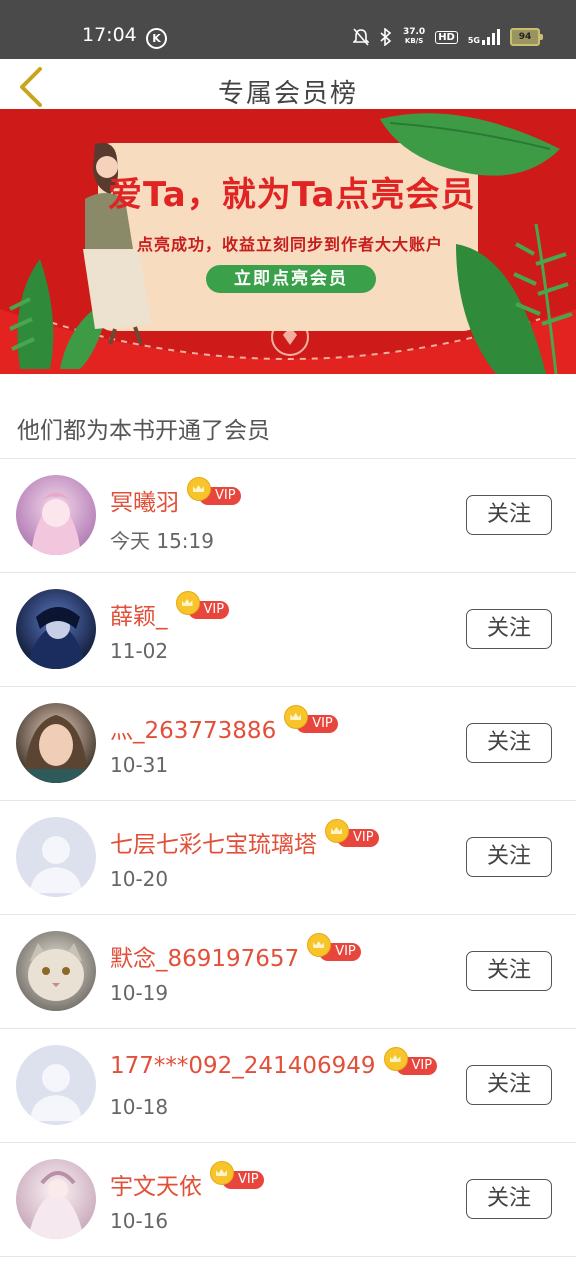 This screenshot has height=1280, width=576. Describe the element at coordinates (291, 279) in the screenshot. I see `light-up-member-button: 立即点亮会员` at that location.